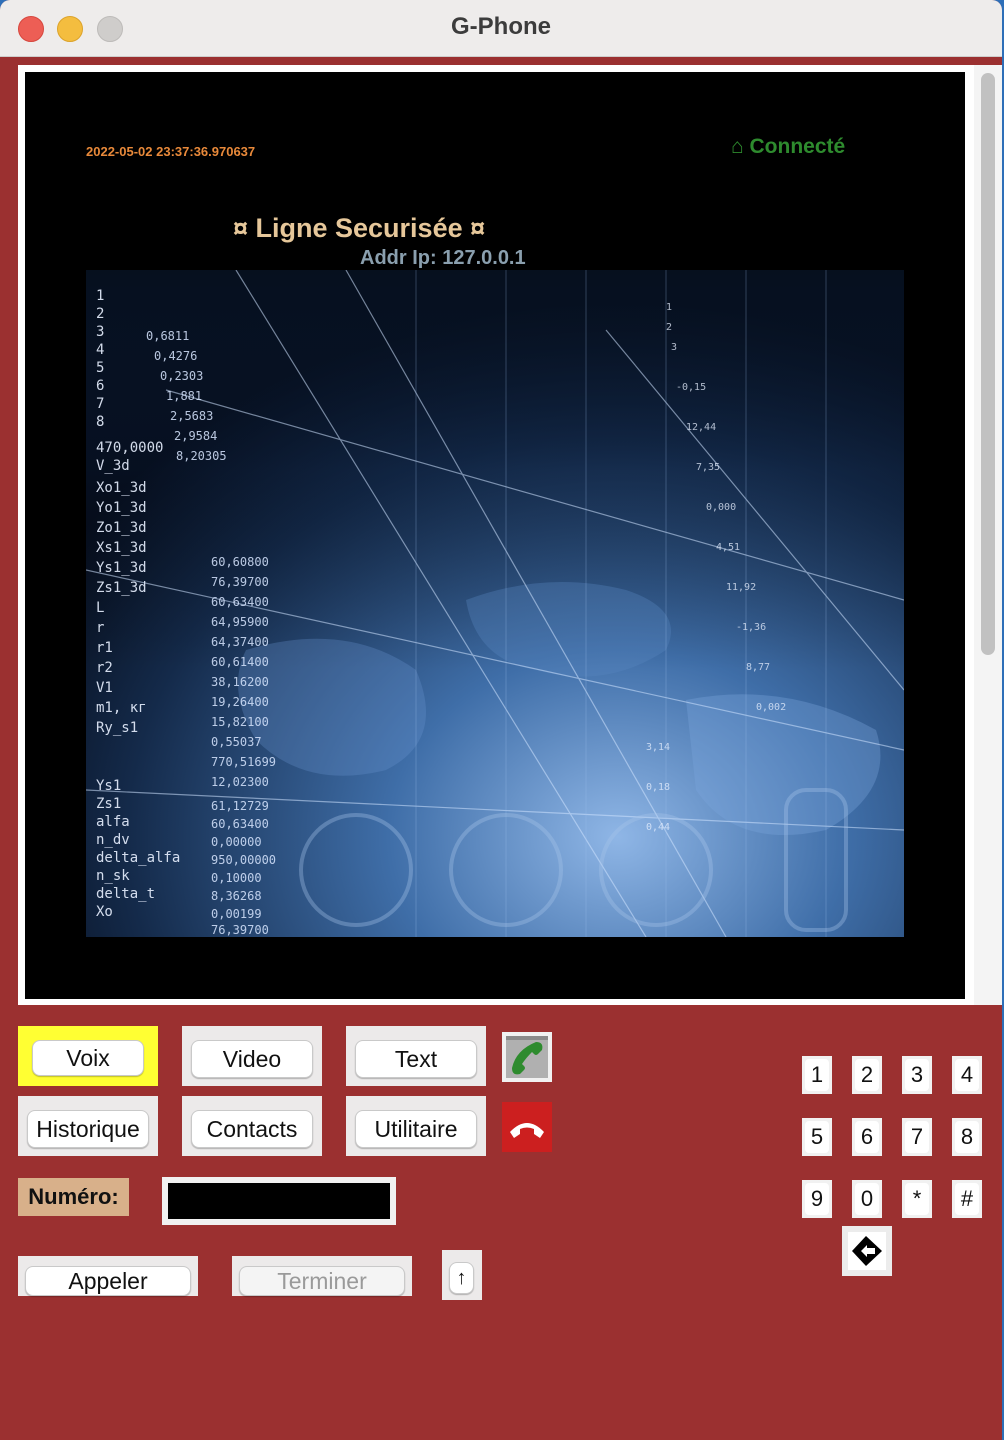 Image resolution: width=1004 pixels, height=1440 pixels. I want to click on keypad-key-label: *, so click(917, 1199).